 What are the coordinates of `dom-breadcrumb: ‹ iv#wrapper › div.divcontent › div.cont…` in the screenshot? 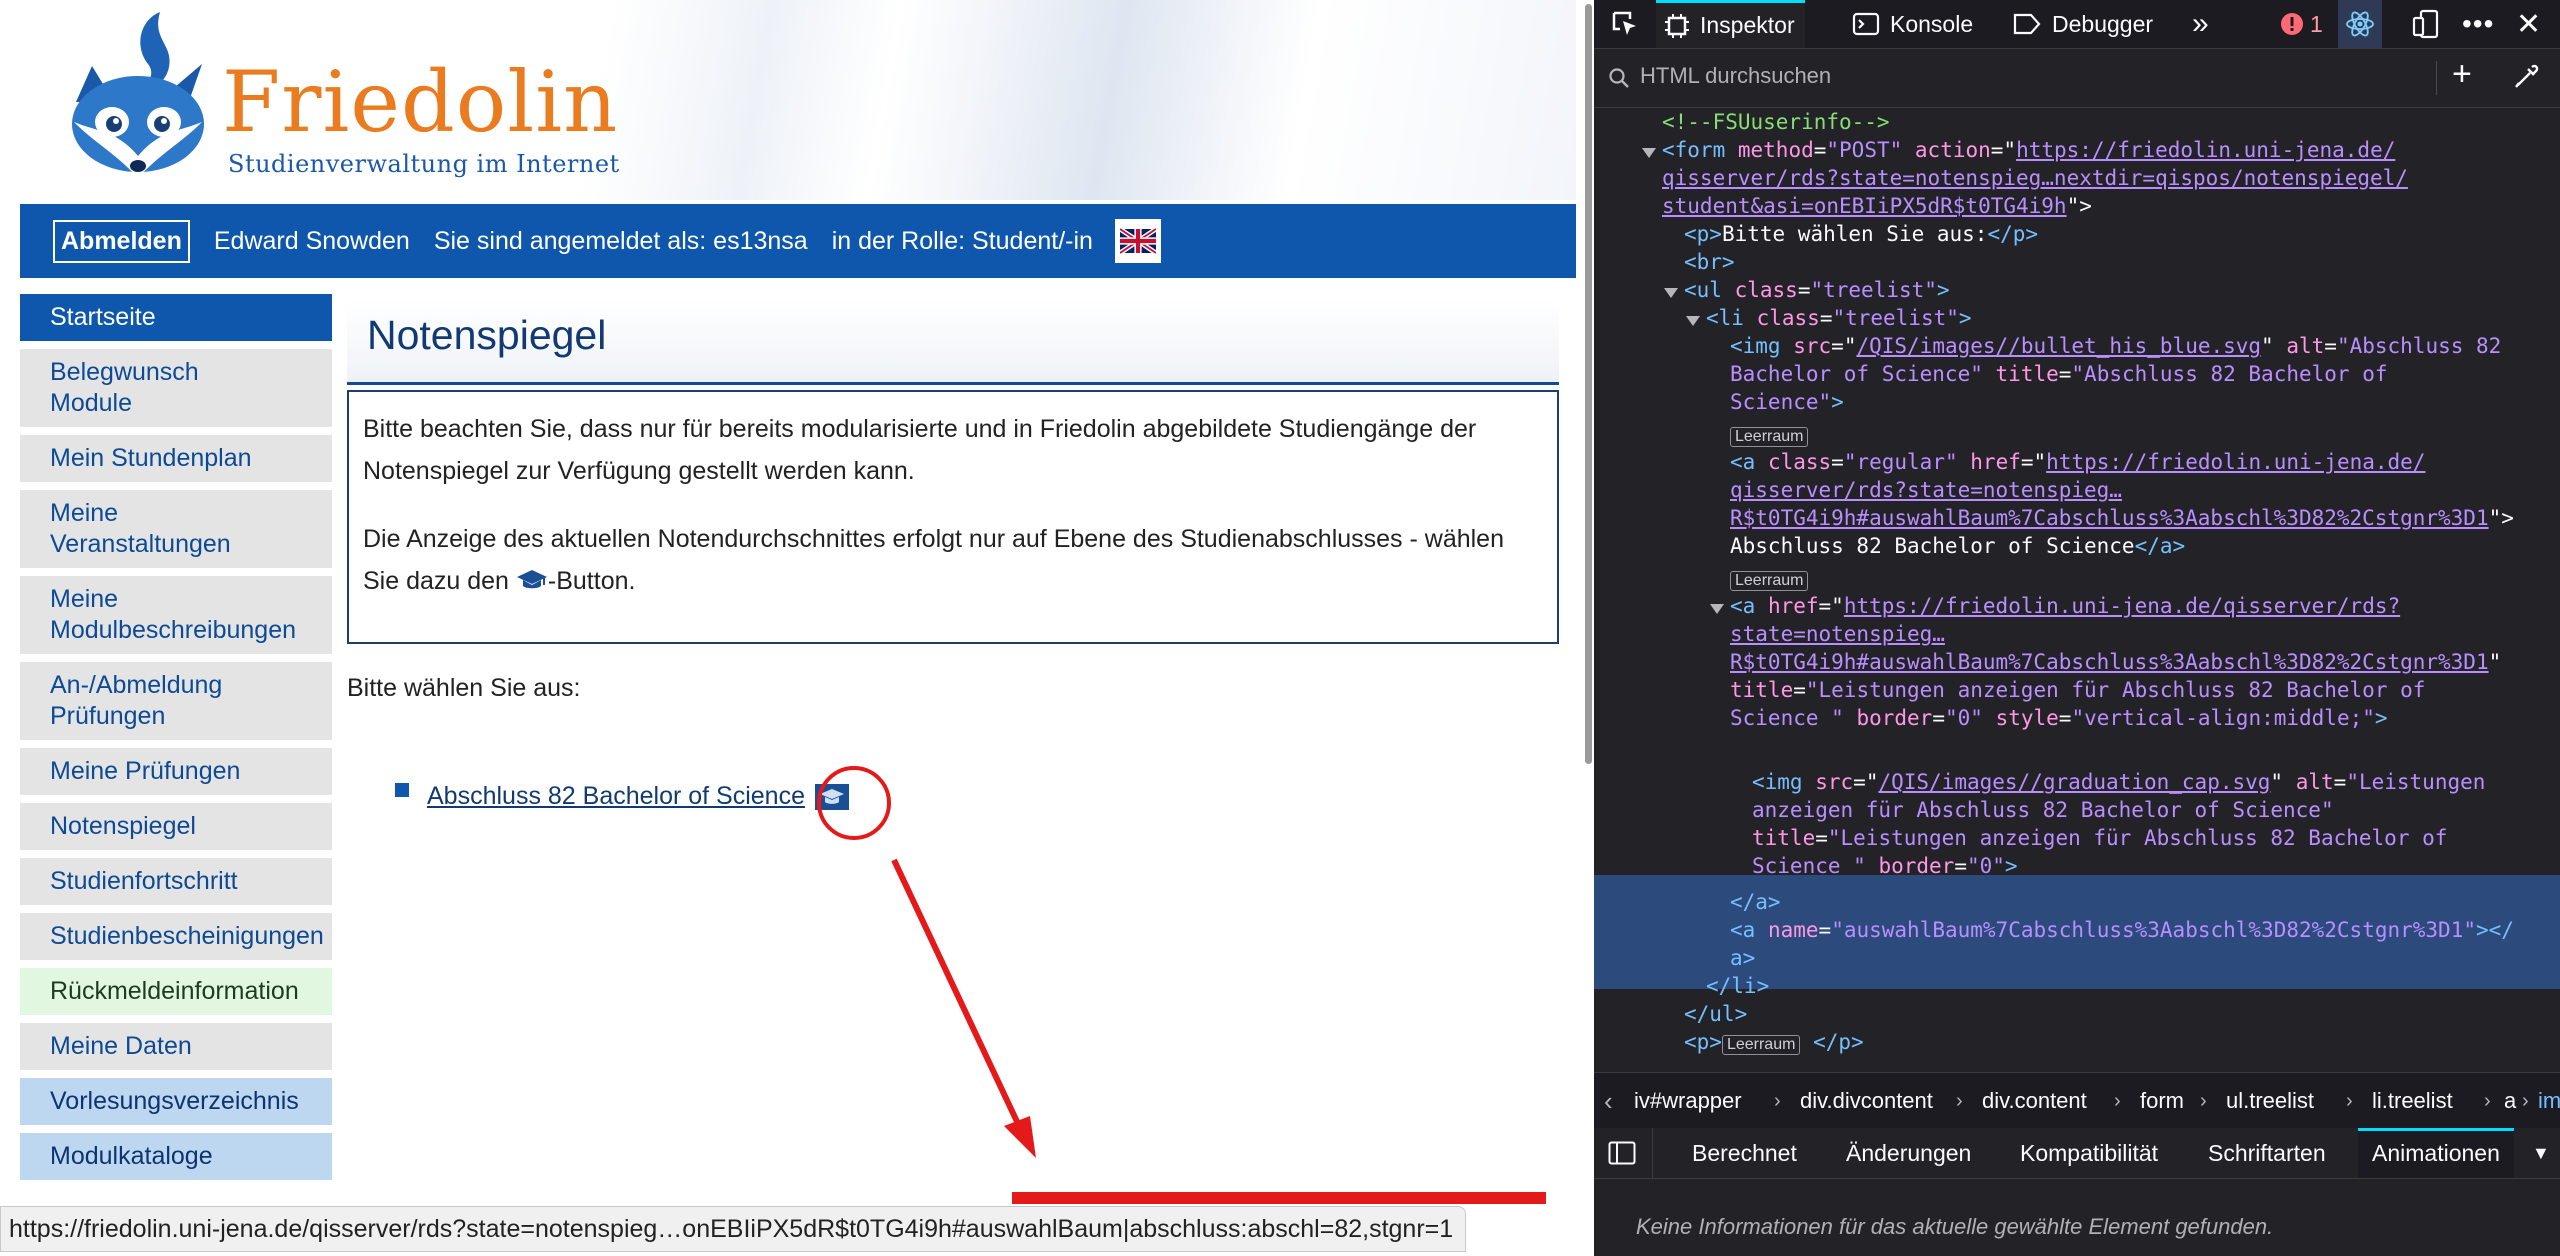 It's located at (2077, 1101).